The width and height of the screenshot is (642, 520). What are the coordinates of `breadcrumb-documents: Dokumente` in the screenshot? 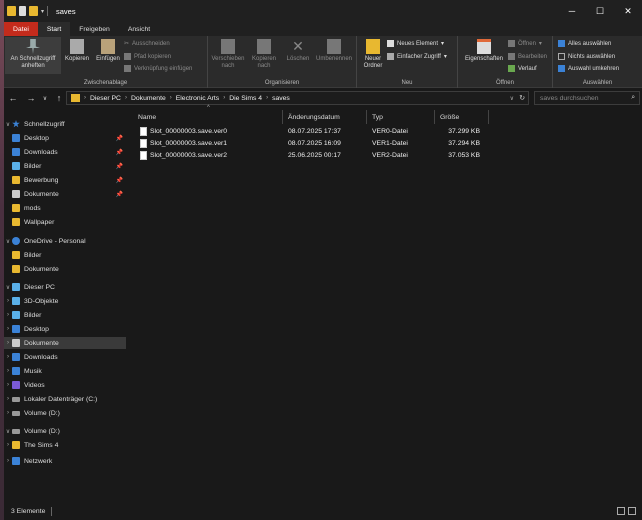 It's located at (148, 98).